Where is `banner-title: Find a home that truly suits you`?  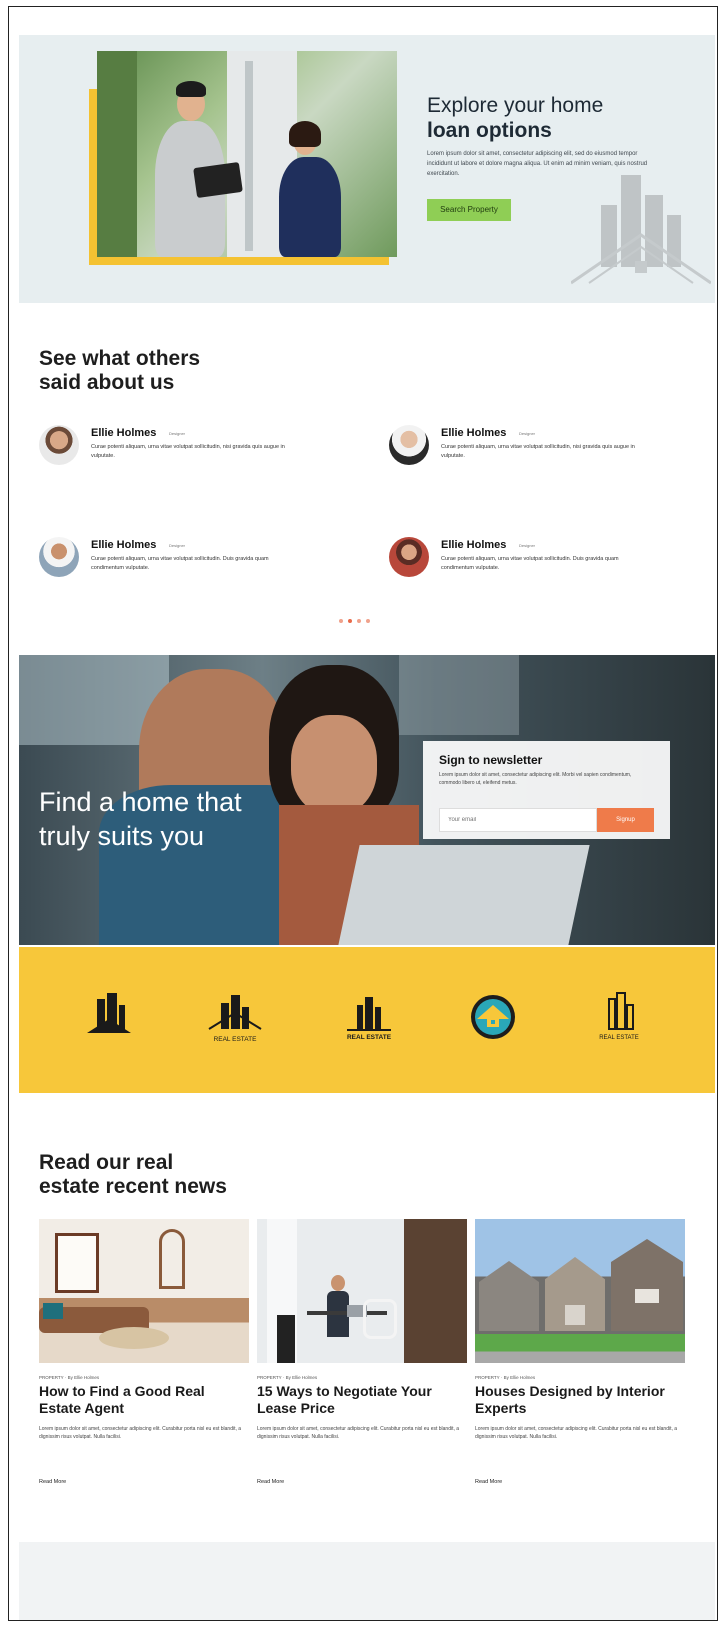
banner-title: Find a home that truly suits you is located at coordinates (140, 819).